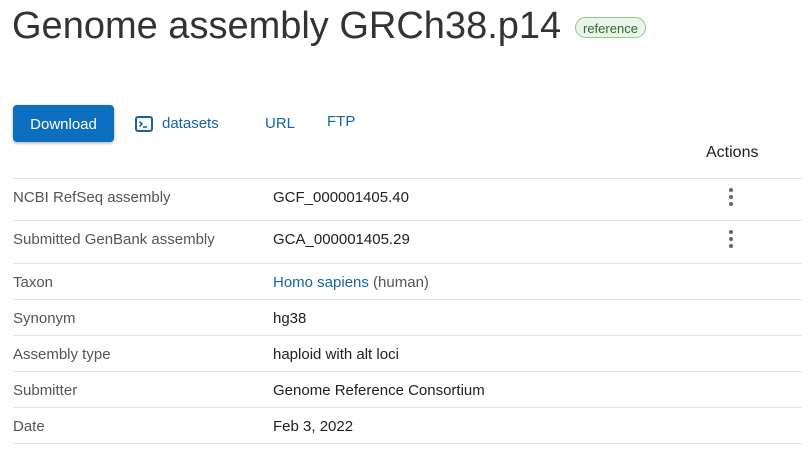 The height and width of the screenshot is (449, 809). I want to click on taxon-value: Homo sapiens (human), so click(351, 282).